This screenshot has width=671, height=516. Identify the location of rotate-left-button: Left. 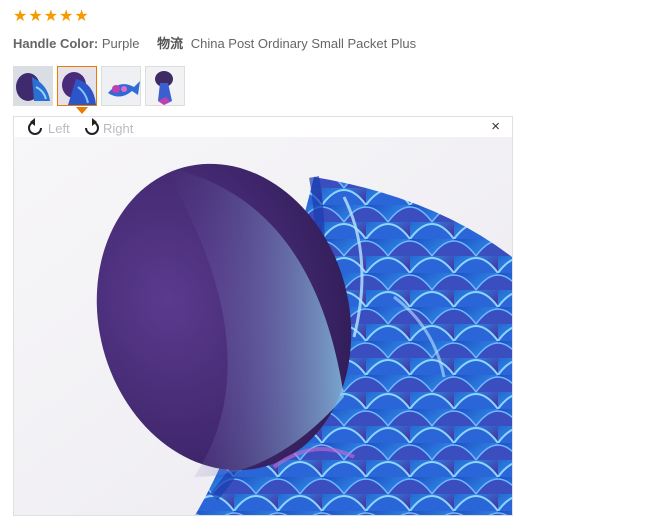
(48, 128).